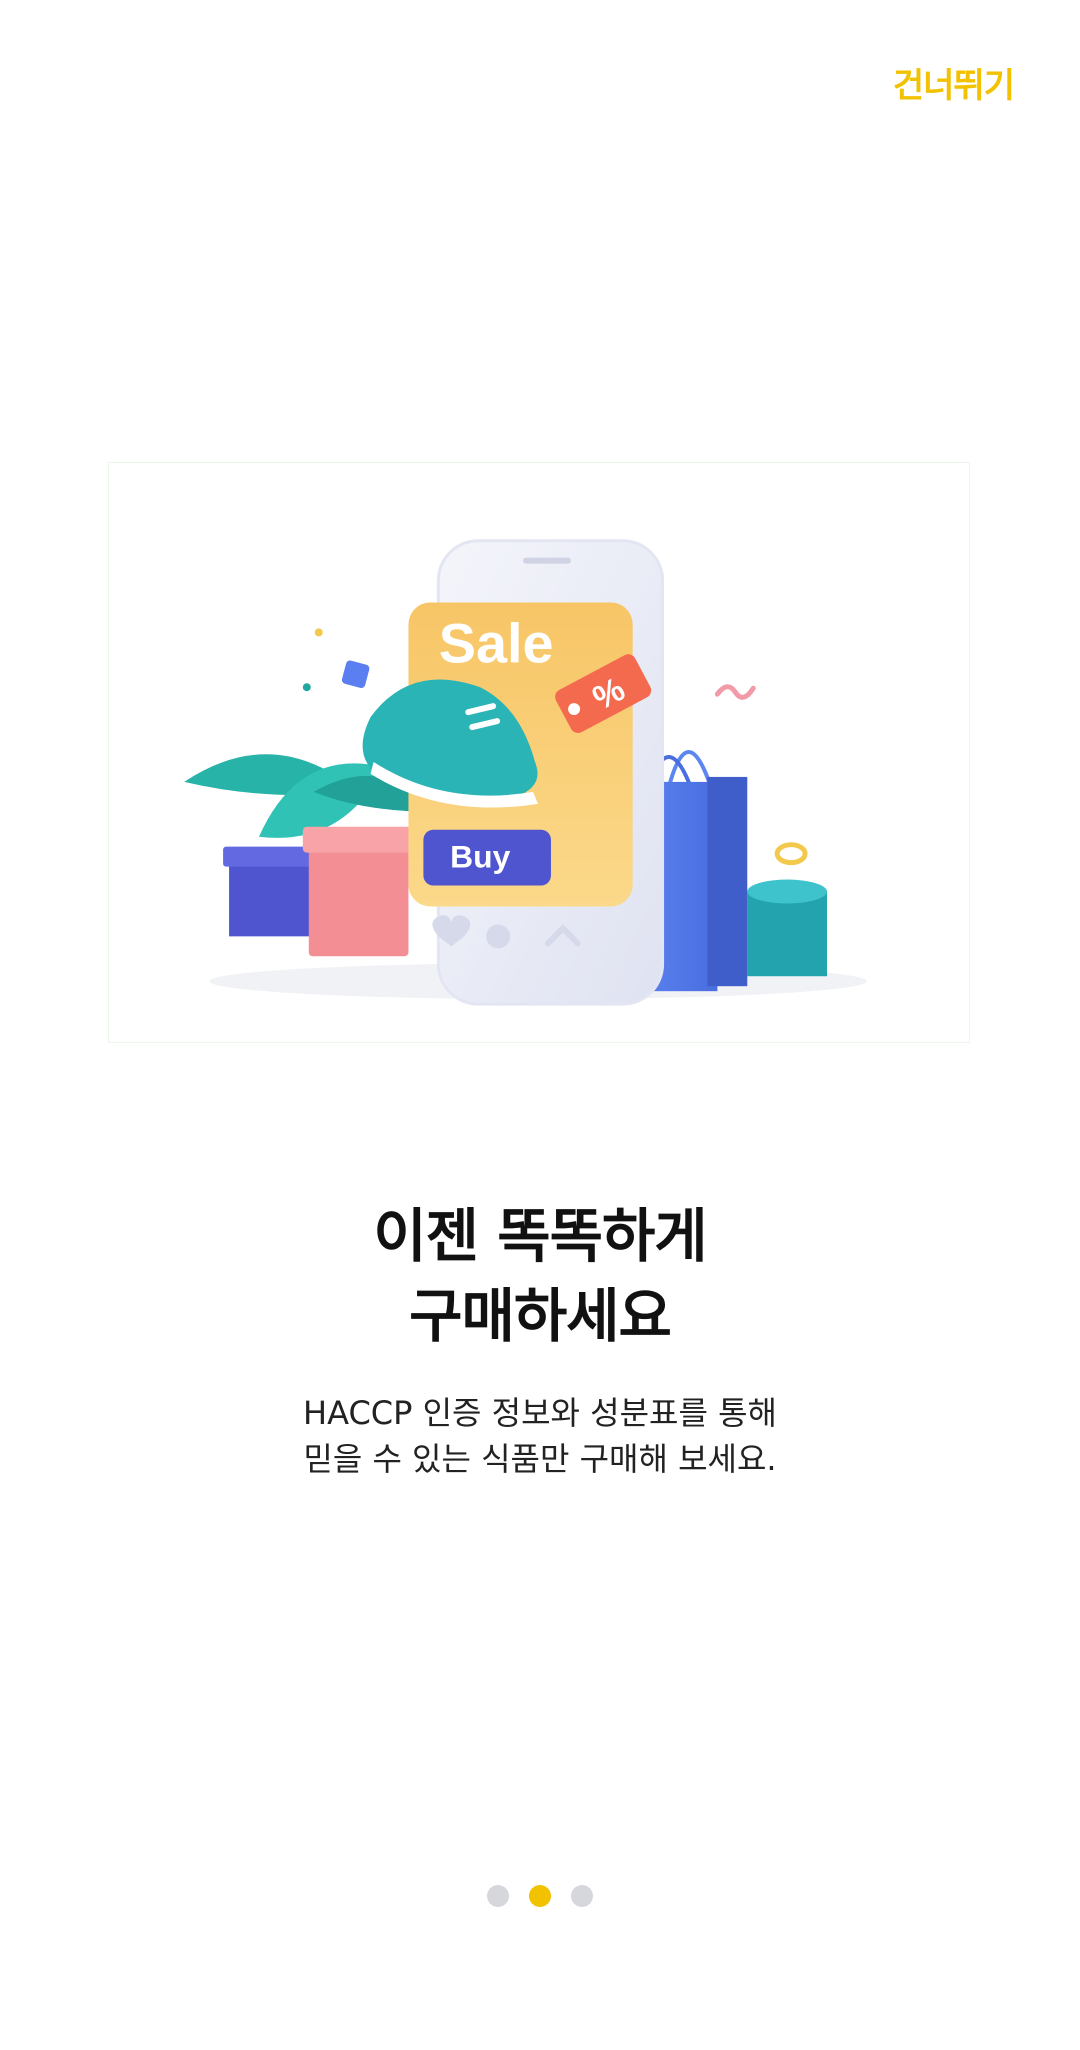 Image resolution: width=1080 pixels, height=2050 pixels. Describe the element at coordinates (525, 772) in the screenshot. I see `shopping-illustration: Sale Buy %` at that location.